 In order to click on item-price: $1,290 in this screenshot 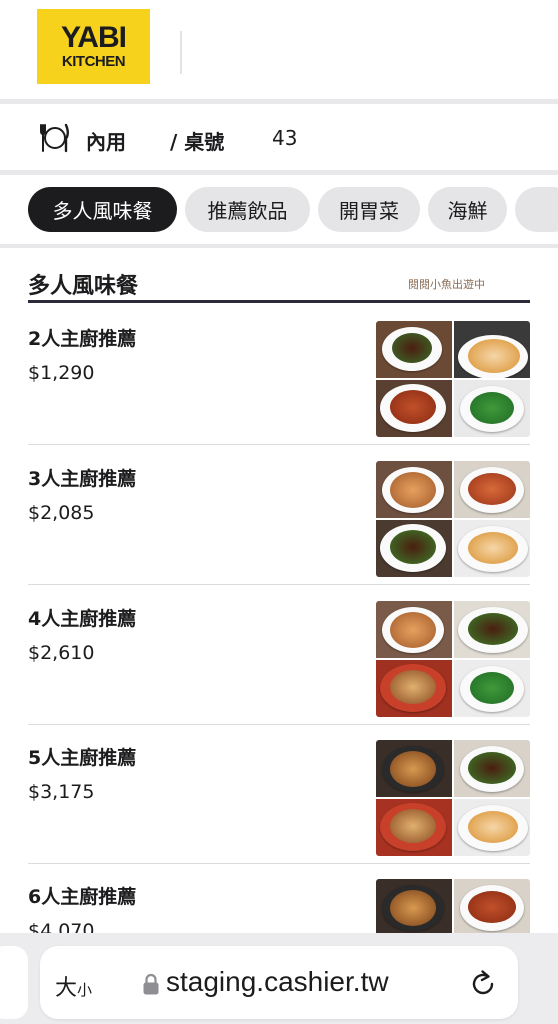, I will do `click(61, 373)`.